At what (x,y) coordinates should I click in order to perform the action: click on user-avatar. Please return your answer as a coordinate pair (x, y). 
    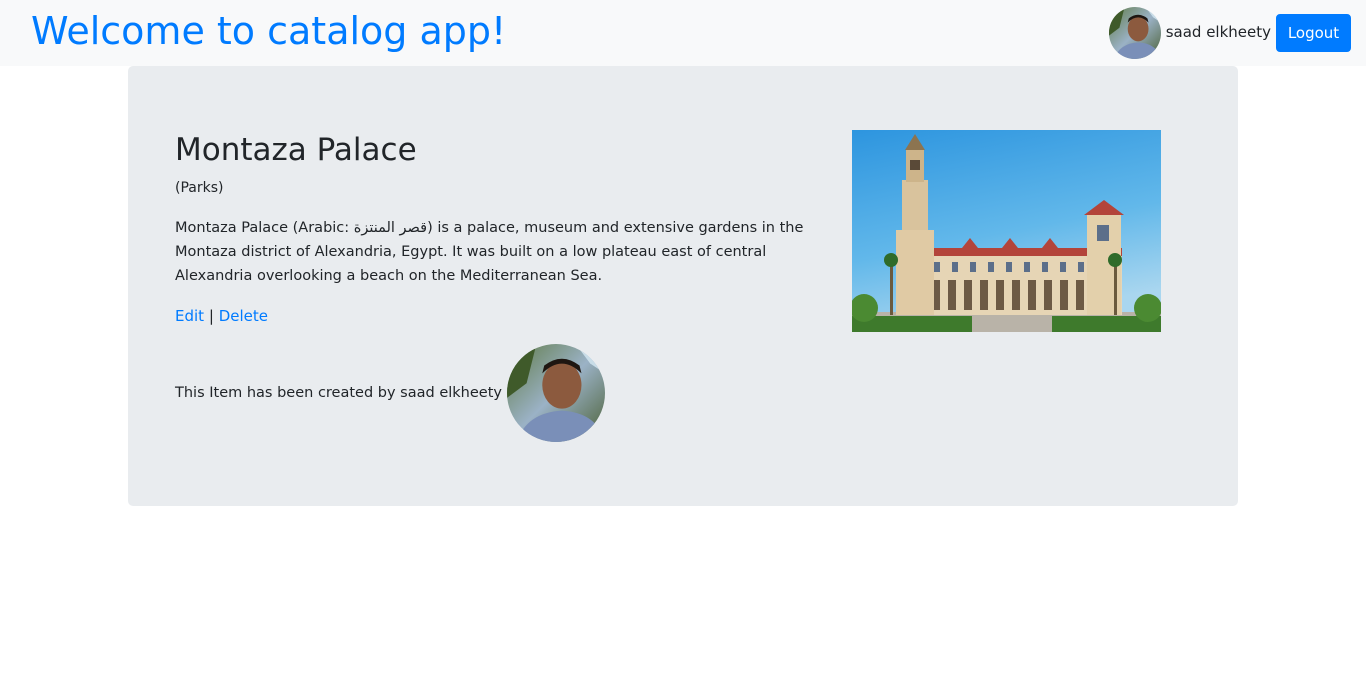
    Looking at the image, I should click on (1134, 33).